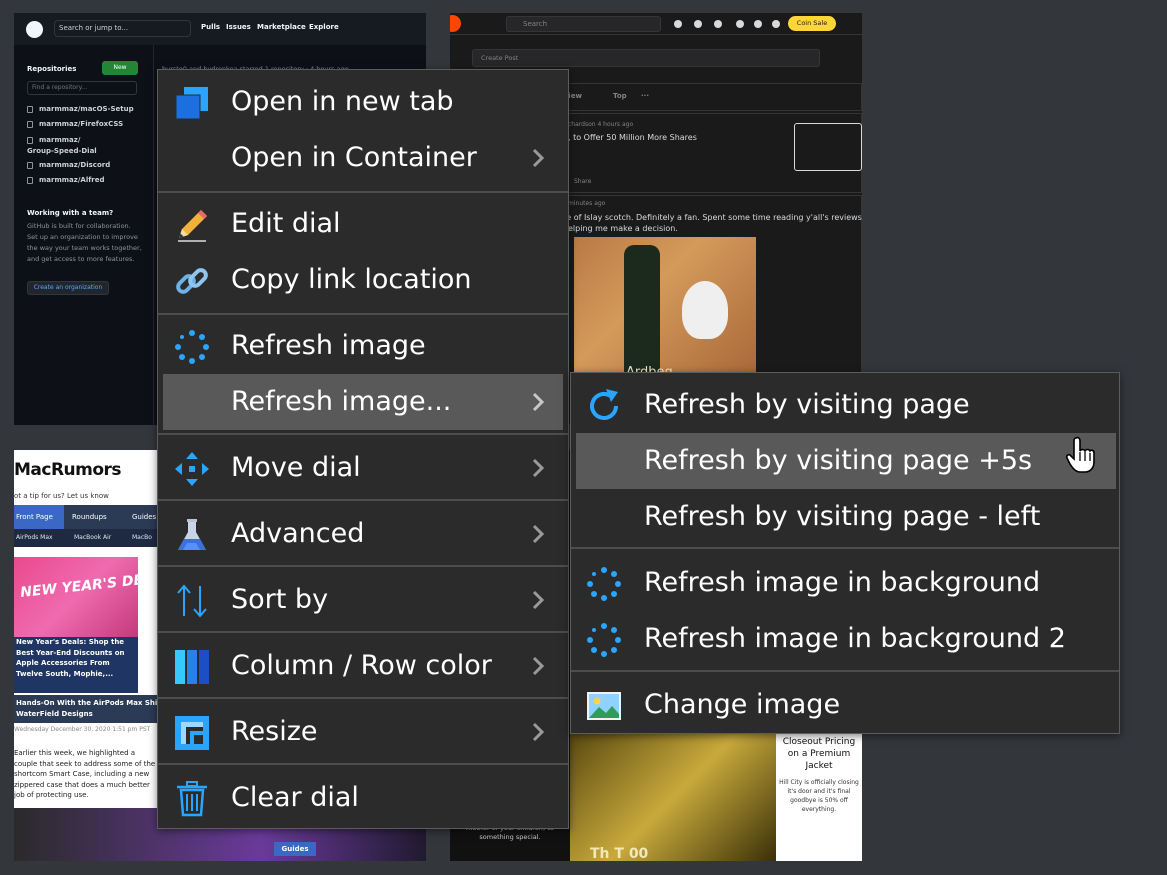  What do you see at coordinates (93, 537) in the screenshot?
I see `macrumors-subnav-item: MacBook Air` at bounding box center [93, 537].